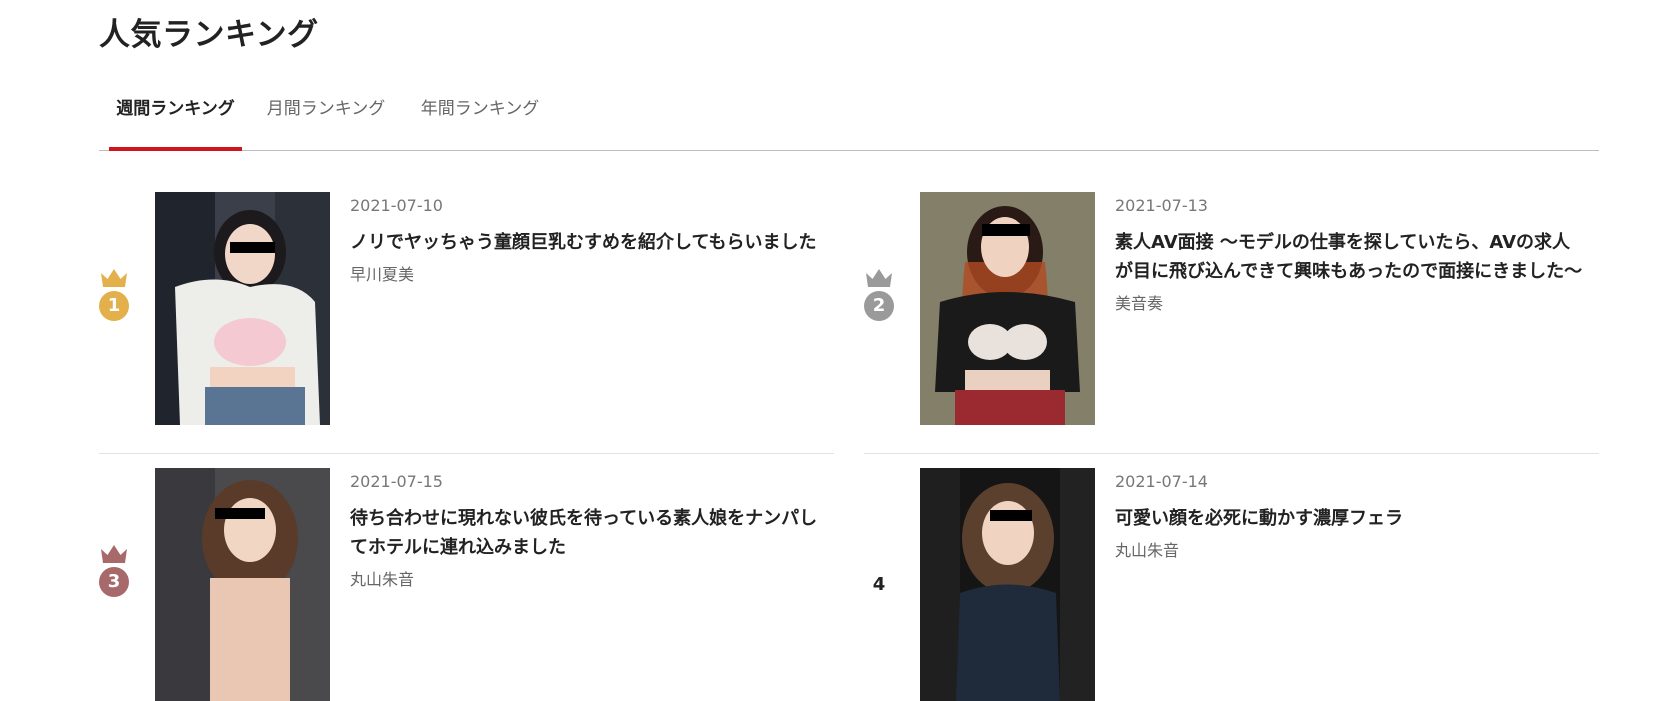  Describe the element at coordinates (114, 306) in the screenshot. I see `rank-number: 1` at that location.